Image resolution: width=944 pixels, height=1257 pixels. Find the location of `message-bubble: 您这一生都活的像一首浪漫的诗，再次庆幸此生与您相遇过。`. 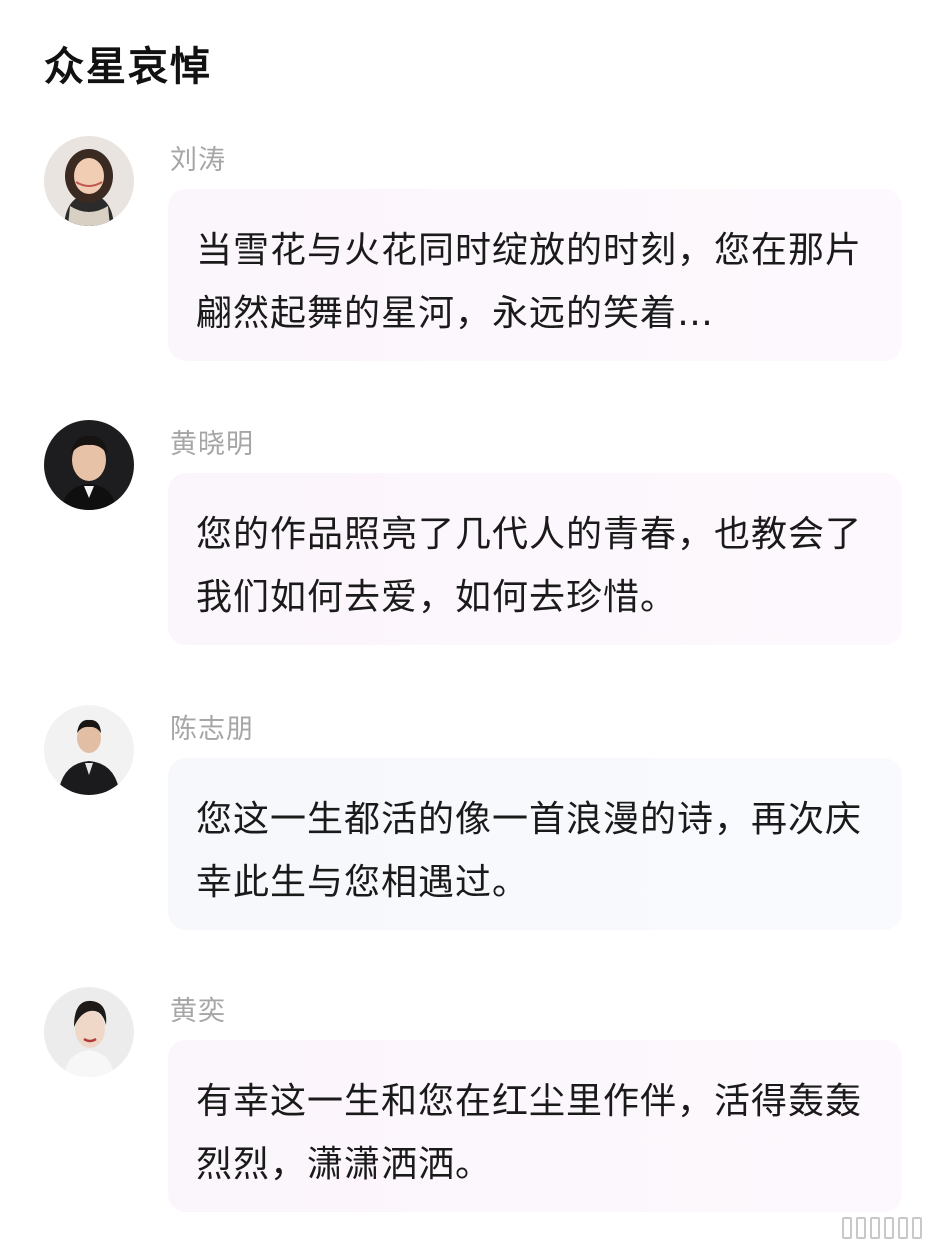

message-bubble: 您这一生都活的像一首浪漫的诗，再次庆幸此生与您相遇过。 is located at coordinates (535, 844).